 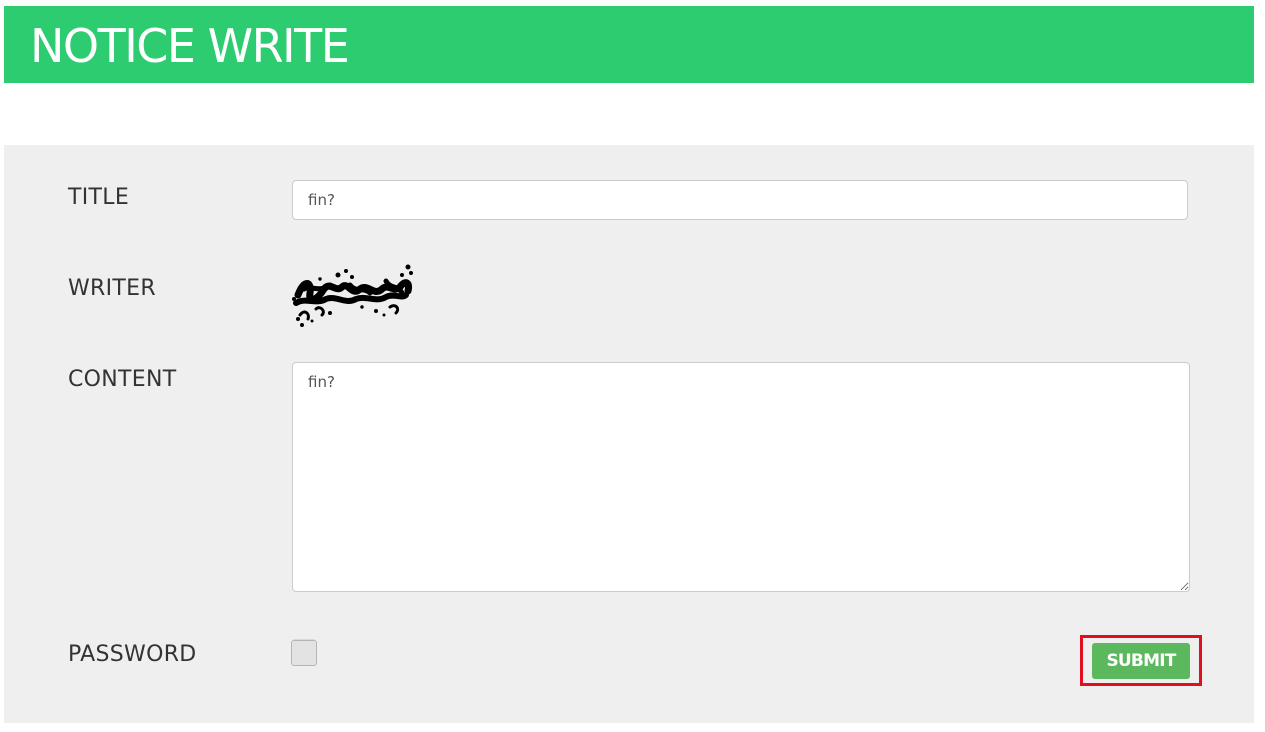 What do you see at coordinates (112, 288) in the screenshot?
I see `writer-label: WRITER` at bounding box center [112, 288].